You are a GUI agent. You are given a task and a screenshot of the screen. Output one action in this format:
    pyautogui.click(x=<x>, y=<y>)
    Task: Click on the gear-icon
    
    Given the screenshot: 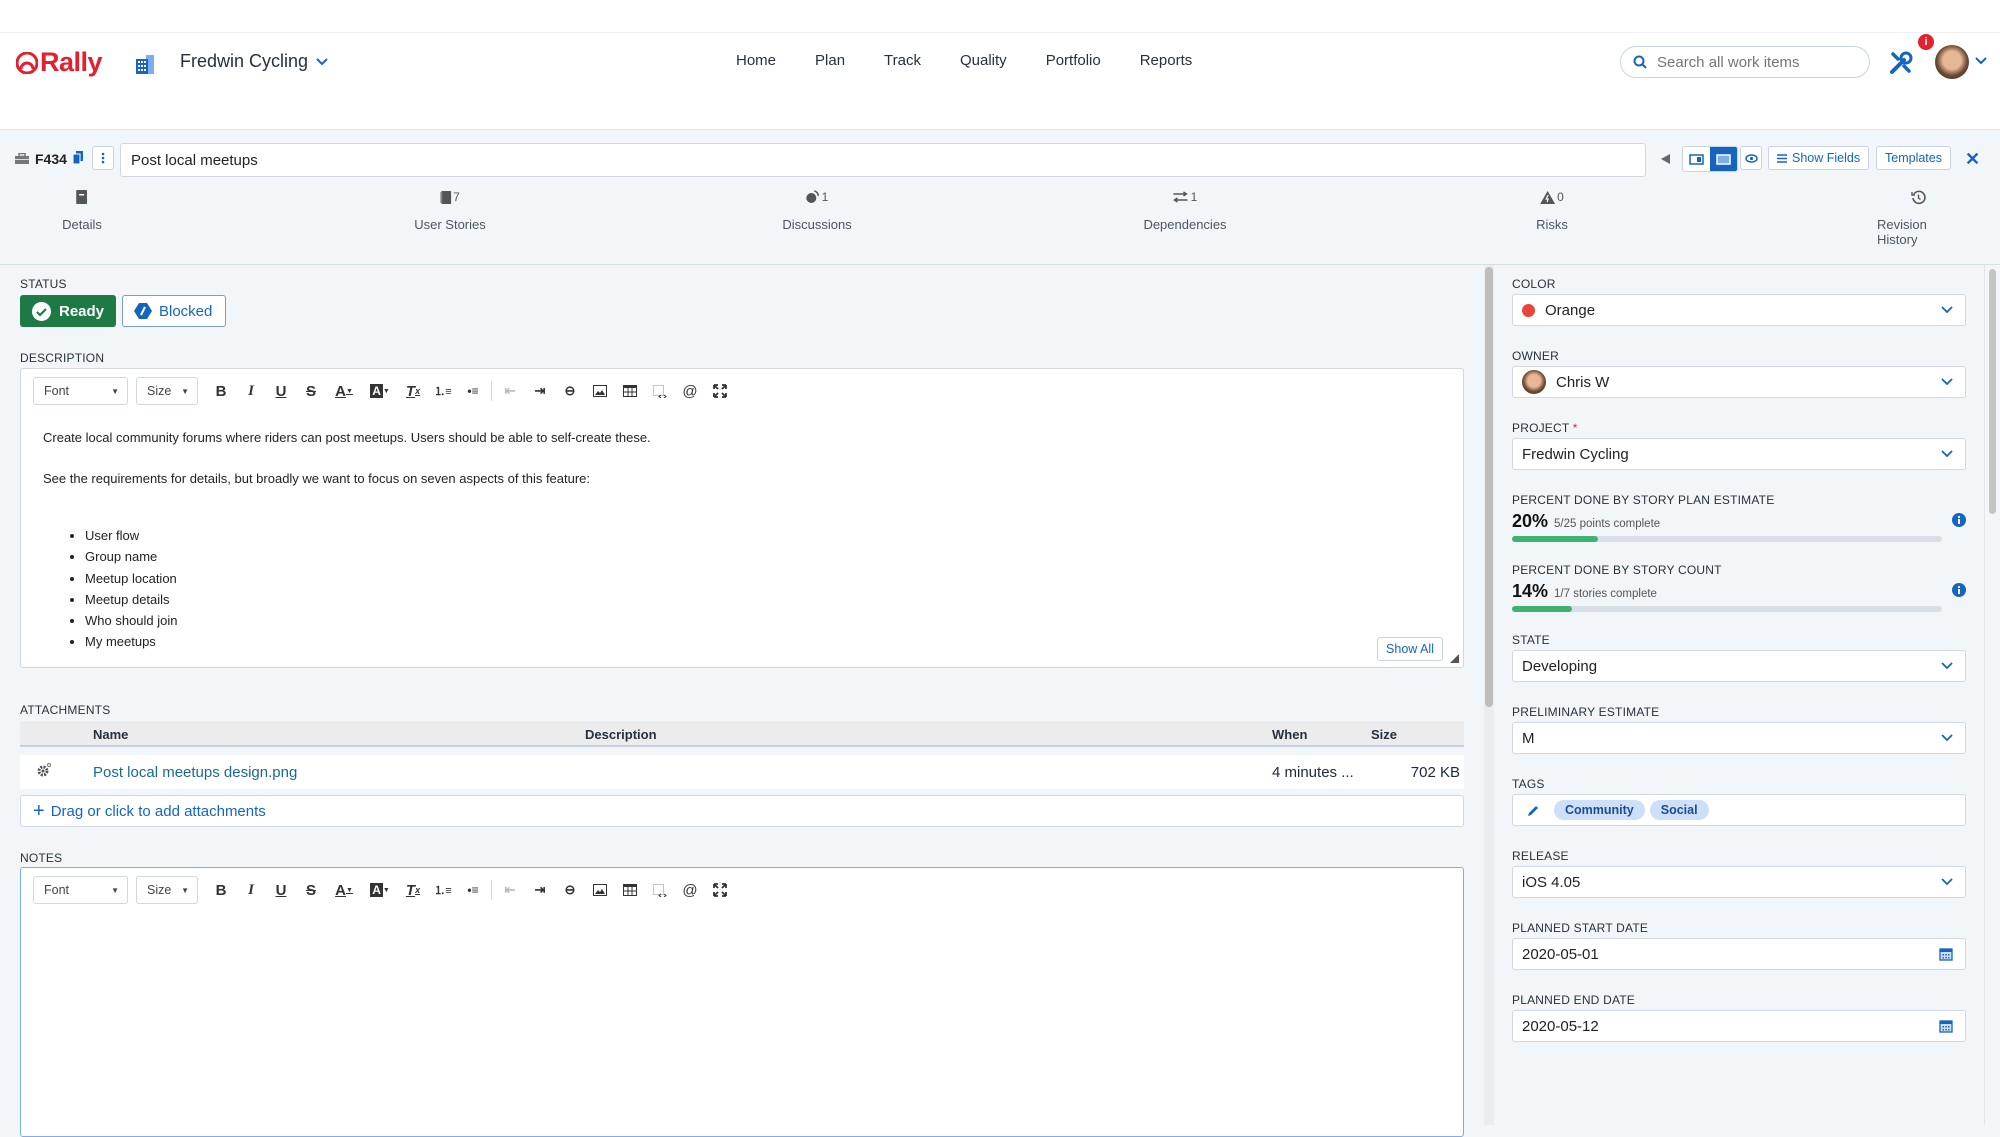 What is the action you would take?
    pyautogui.click(x=44, y=772)
    